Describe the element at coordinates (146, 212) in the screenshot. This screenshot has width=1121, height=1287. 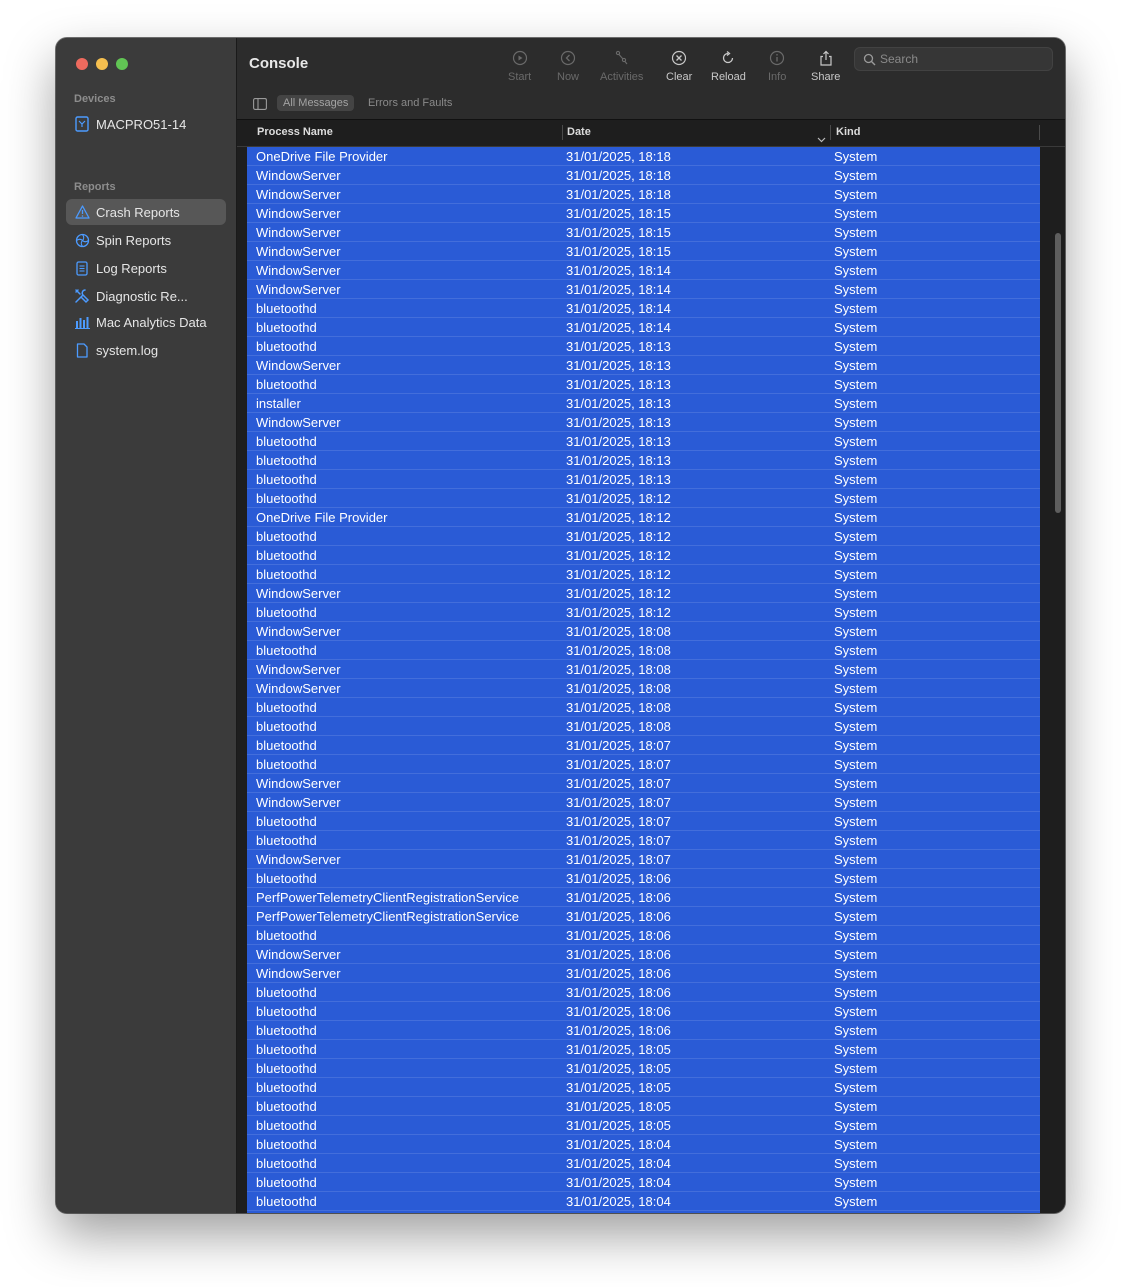
I see `sidebar-item-crash-reports: Crash Reports` at that location.